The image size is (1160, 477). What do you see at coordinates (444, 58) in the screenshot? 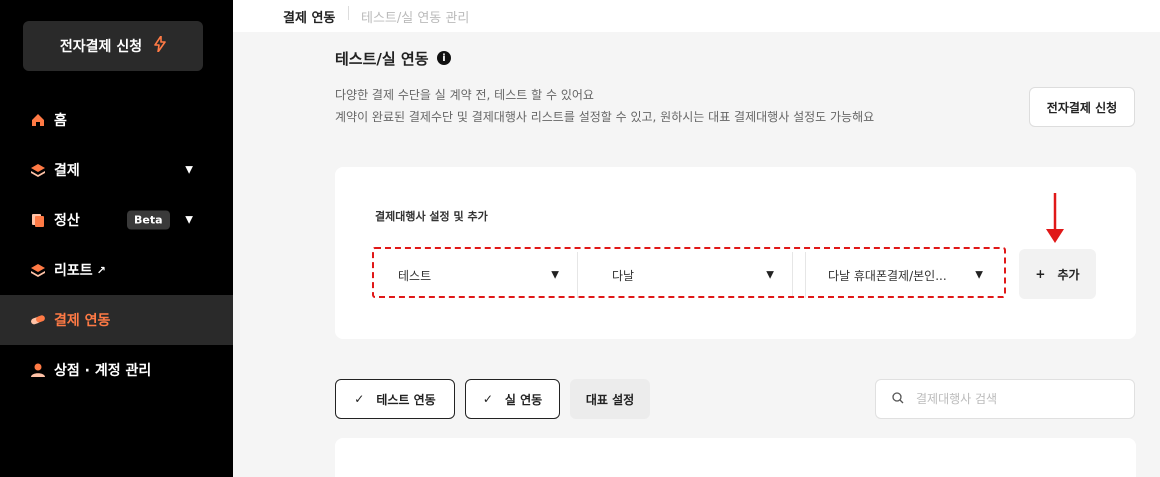
I see `info-icon: i` at bounding box center [444, 58].